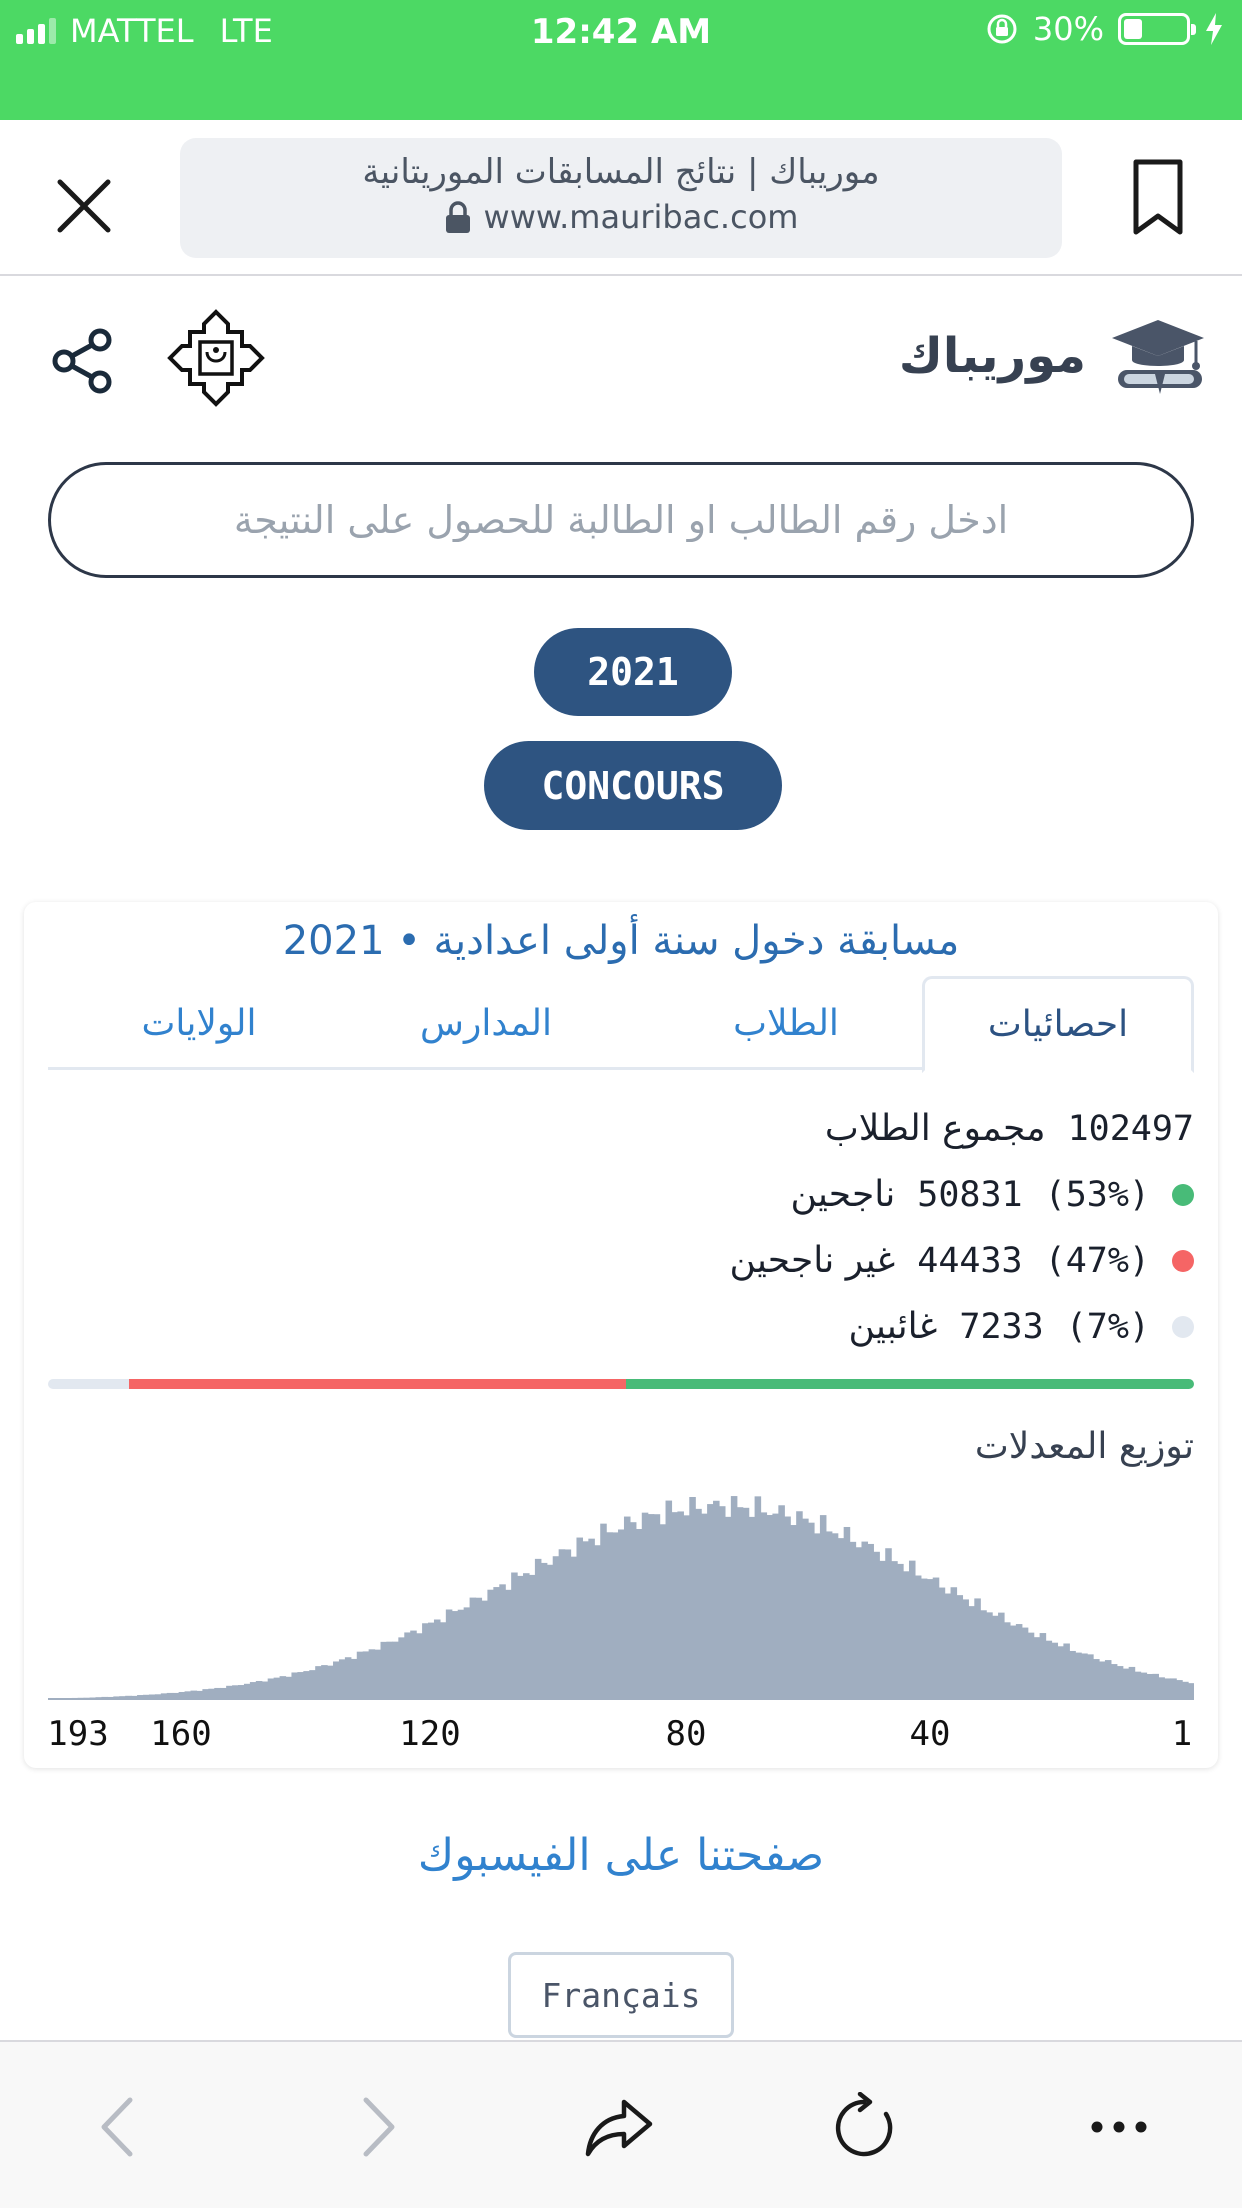 The height and width of the screenshot is (2208, 1242). I want to click on grade-histogram, so click(621, 1598).